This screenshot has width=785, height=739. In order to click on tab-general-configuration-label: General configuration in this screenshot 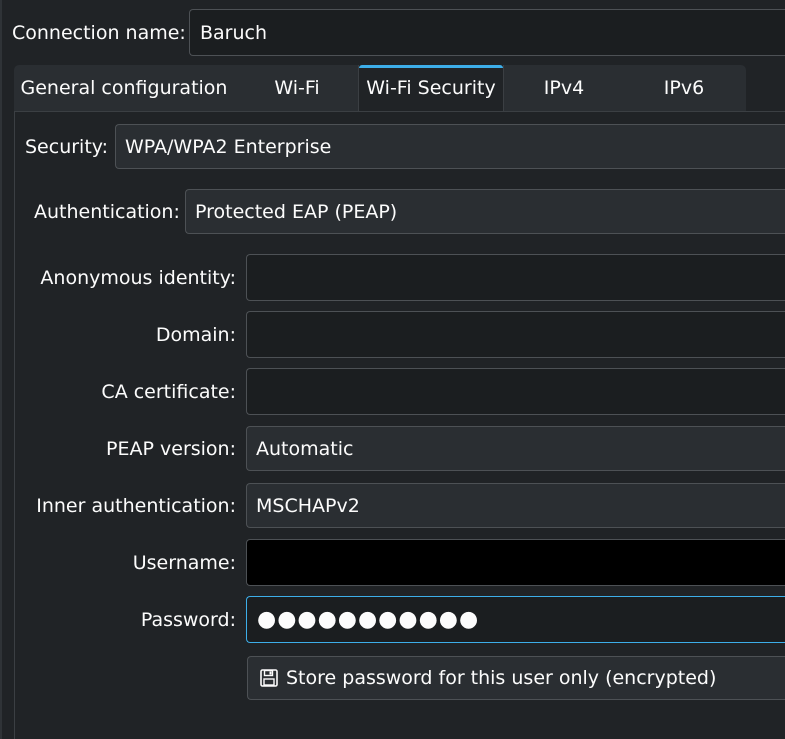, I will do `click(124, 88)`.